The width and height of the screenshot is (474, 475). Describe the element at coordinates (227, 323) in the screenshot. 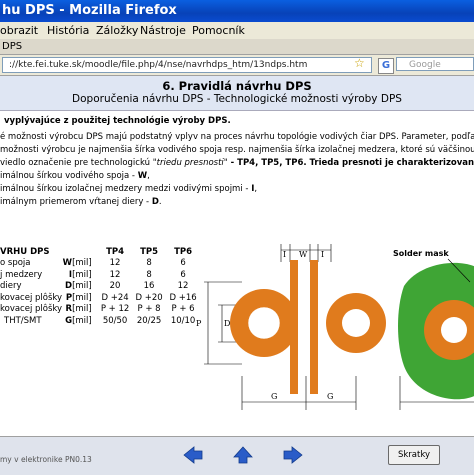

I see `dim-label-d: D` at that location.